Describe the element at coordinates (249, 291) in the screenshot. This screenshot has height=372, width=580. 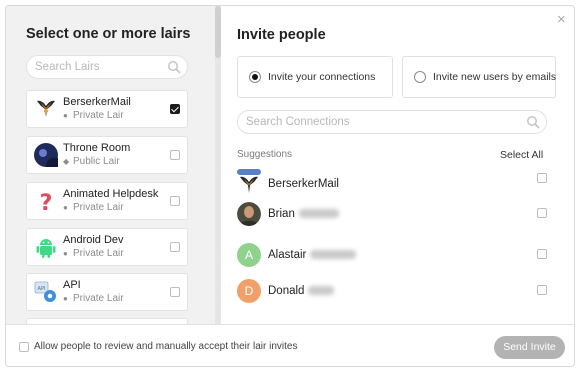
I see `letter-avatar: D` at that location.